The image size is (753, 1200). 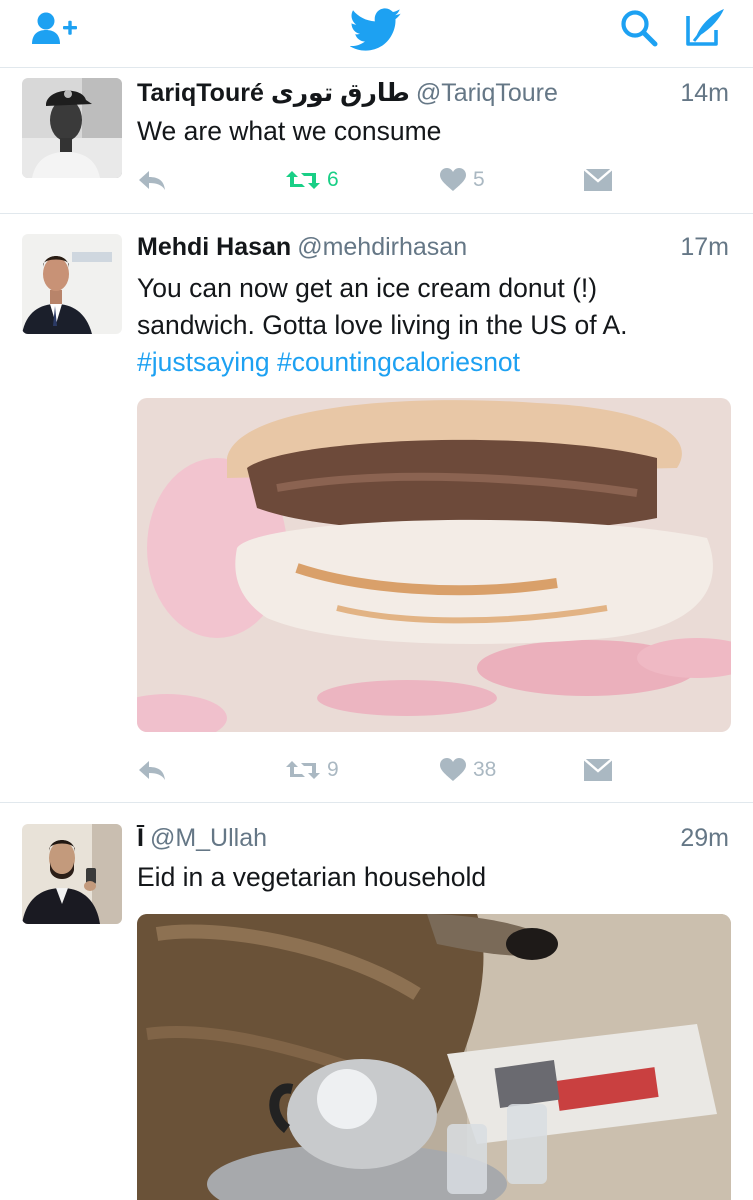 I want to click on retweet-button: 6, so click(x=312, y=180).